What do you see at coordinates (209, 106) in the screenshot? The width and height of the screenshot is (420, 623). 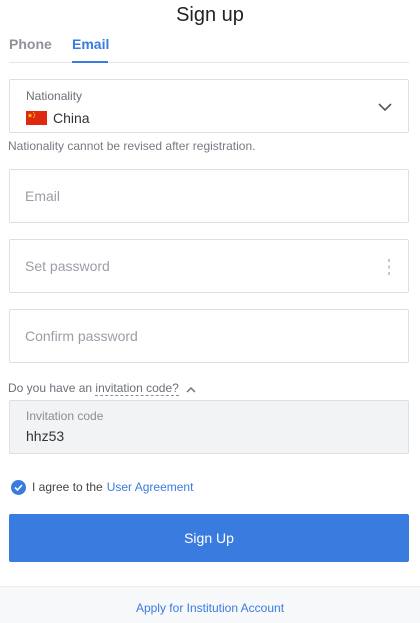 I see `nationality-select: Nationality China` at bounding box center [209, 106].